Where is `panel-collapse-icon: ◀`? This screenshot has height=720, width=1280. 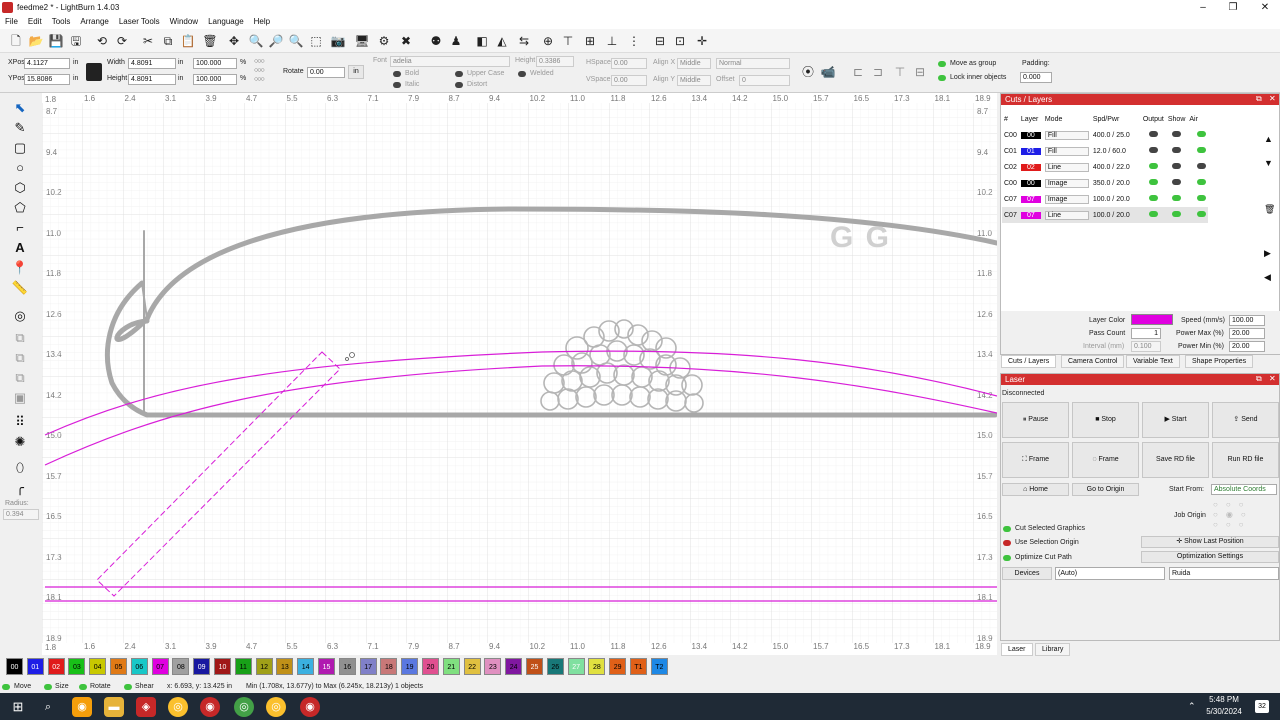 panel-collapse-icon: ◀ is located at coordinates (1267, 277).